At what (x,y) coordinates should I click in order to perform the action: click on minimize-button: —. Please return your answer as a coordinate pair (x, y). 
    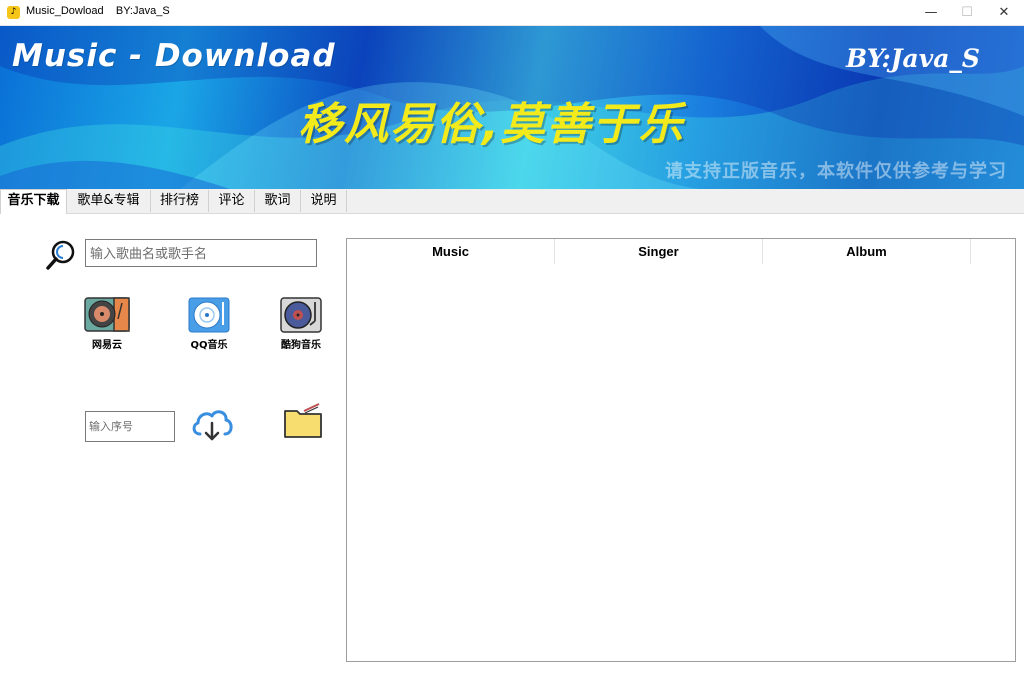
    Looking at the image, I should click on (931, 12).